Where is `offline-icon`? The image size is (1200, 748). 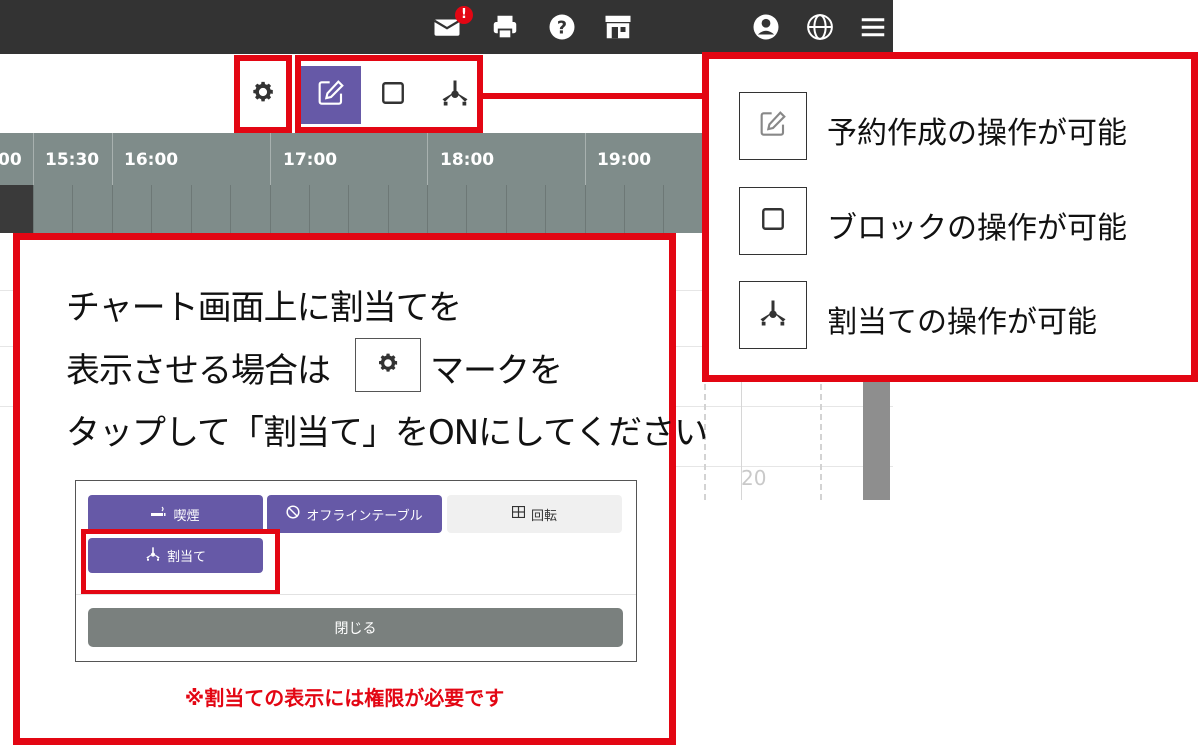 offline-icon is located at coordinates (293, 514).